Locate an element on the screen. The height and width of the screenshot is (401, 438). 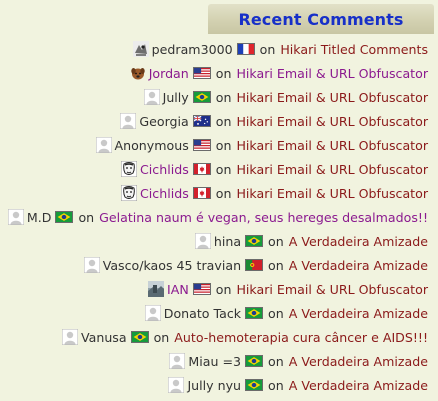
comment-post-link: Hikari Titled Comments is located at coordinates (354, 49).